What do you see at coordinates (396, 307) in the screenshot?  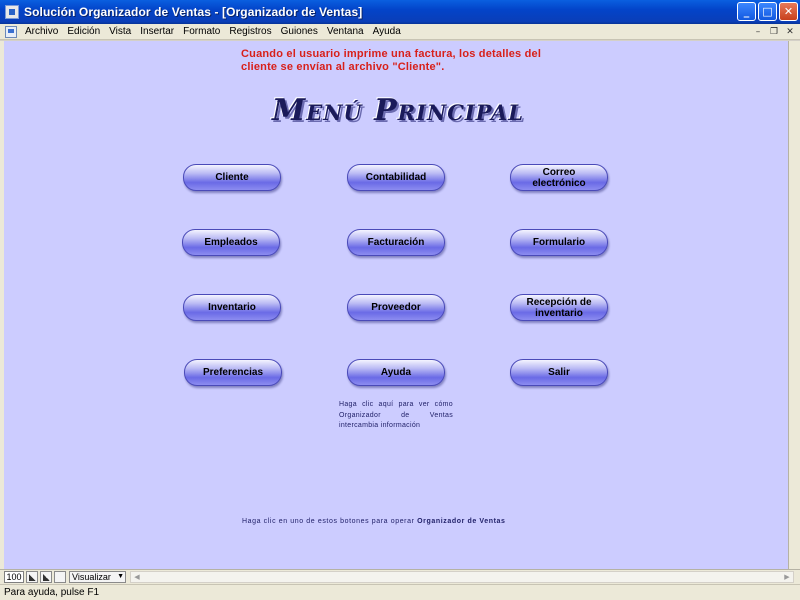 I see `proveedor-button: Proveedor` at bounding box center [396, 307].